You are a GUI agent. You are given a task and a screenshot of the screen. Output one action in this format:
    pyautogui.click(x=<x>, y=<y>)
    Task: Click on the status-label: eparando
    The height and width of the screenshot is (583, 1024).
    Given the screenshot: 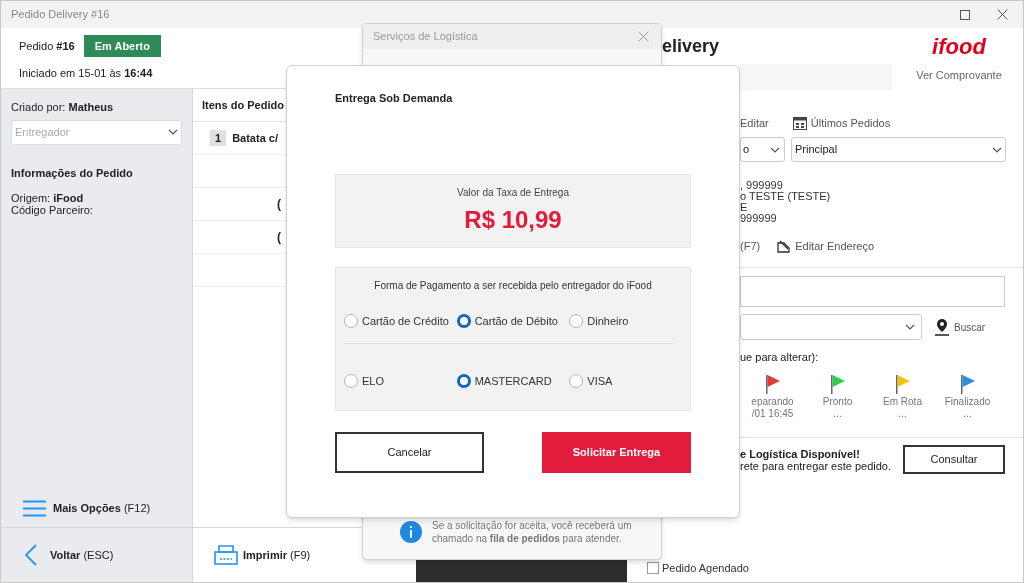 What is the action you would take?
    pyautogui.click(x=772, y=402)
    